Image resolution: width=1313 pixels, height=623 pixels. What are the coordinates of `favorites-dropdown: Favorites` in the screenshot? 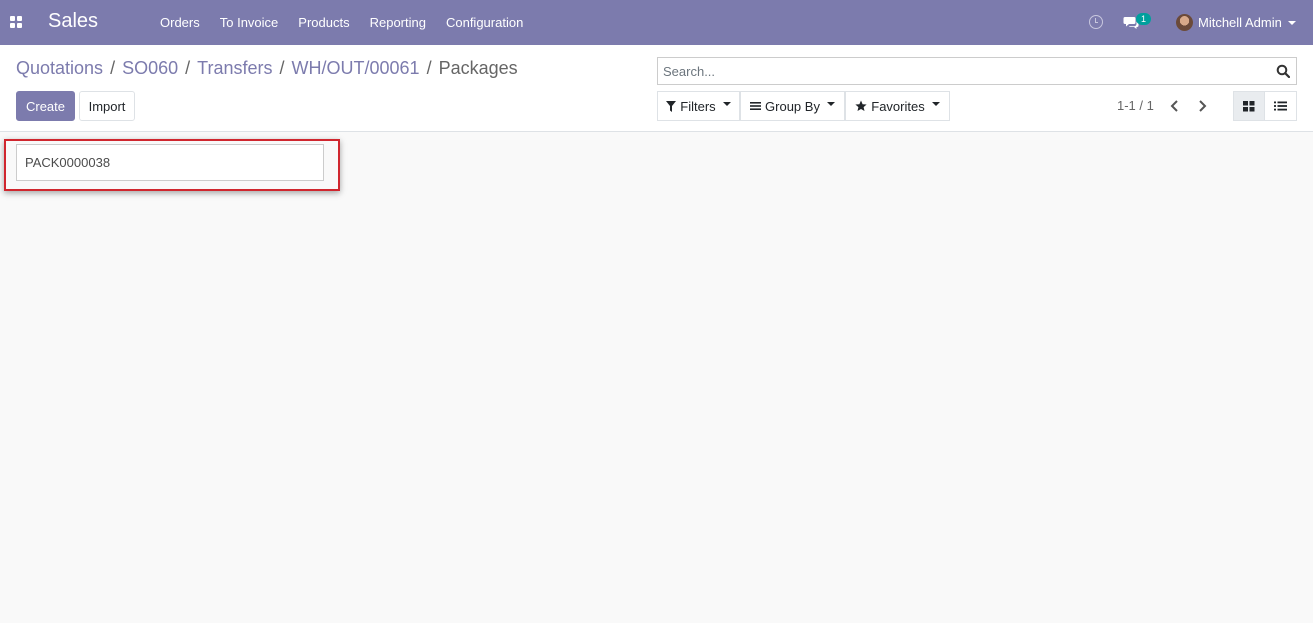 It's located at (897, 106).